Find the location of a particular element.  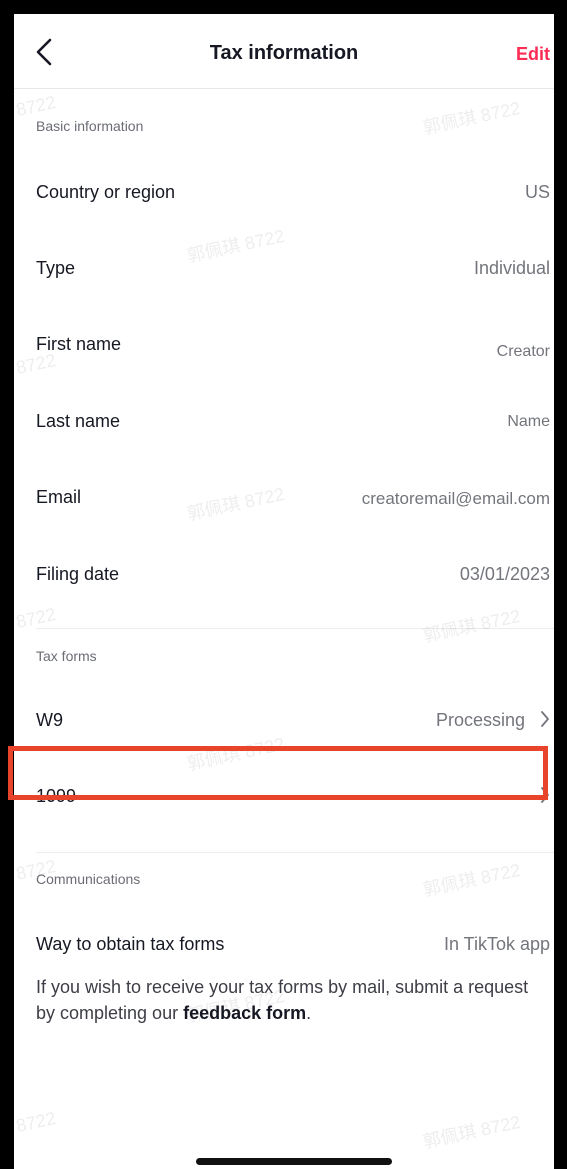

row-label: Filing date is located at coordinates (78, 574).